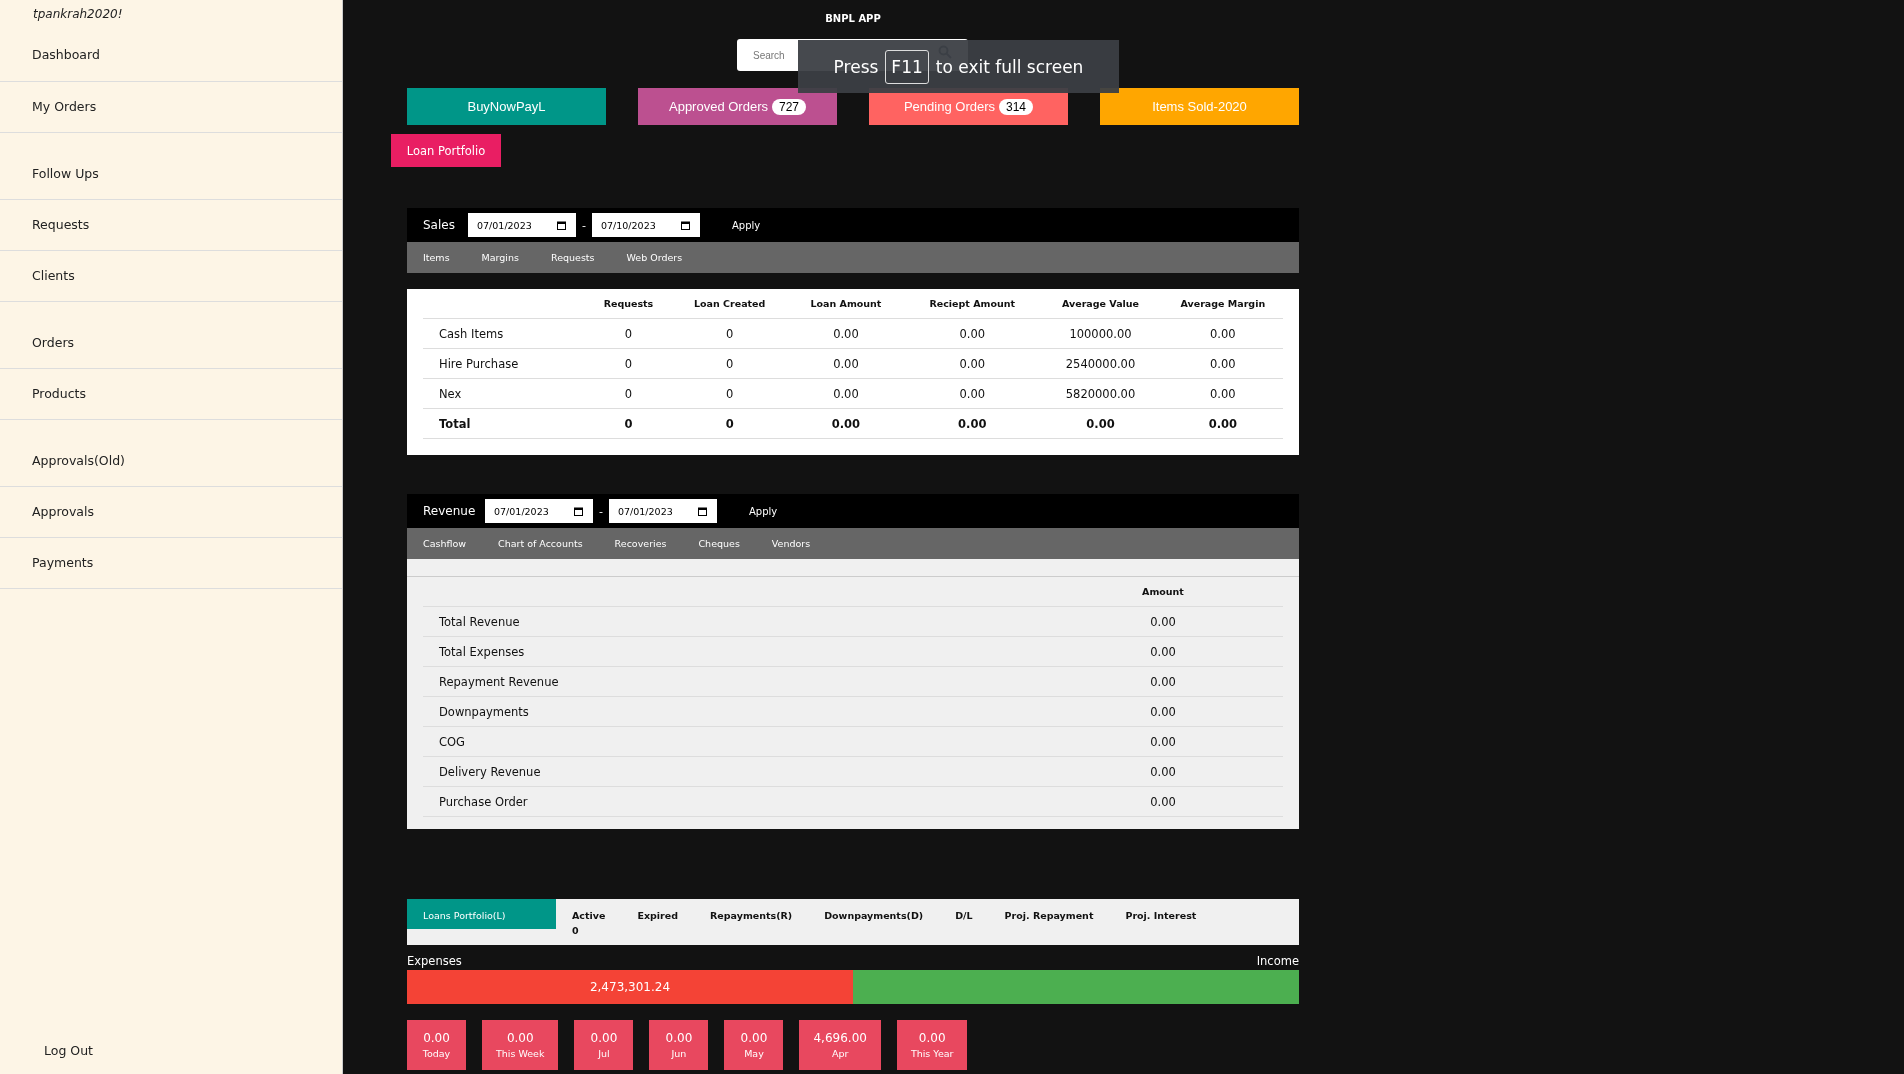 The height and width of the screenshot is (1074, 1904). Describe the element at coordinates (733, 651) in the screenshot. I see `row-label: Total Expenses` at that location.